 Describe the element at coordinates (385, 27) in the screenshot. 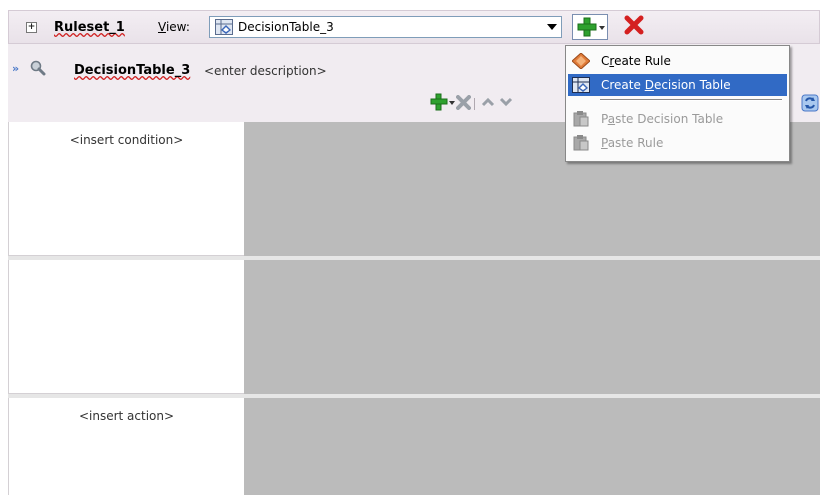

I see `view-select: DecisionTable_3` at that location.